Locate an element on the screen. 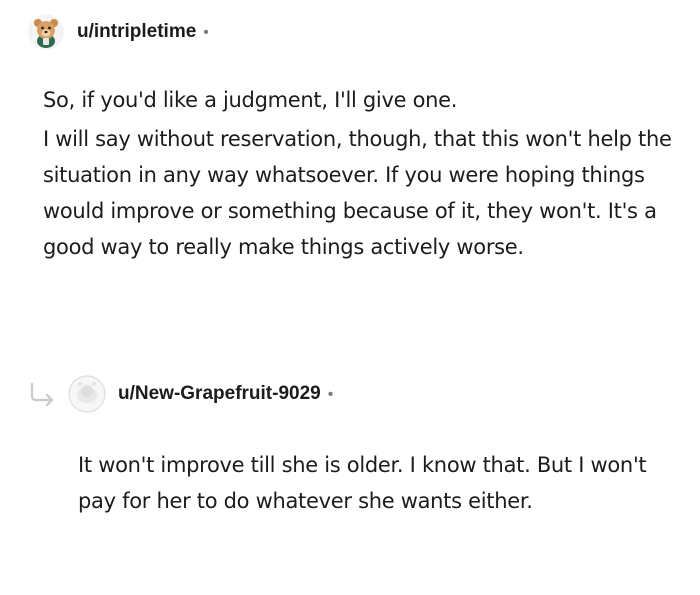 This screenshot has width=700, height=595. comment-header: u/intripletime • is located at coordinates (353, 32).